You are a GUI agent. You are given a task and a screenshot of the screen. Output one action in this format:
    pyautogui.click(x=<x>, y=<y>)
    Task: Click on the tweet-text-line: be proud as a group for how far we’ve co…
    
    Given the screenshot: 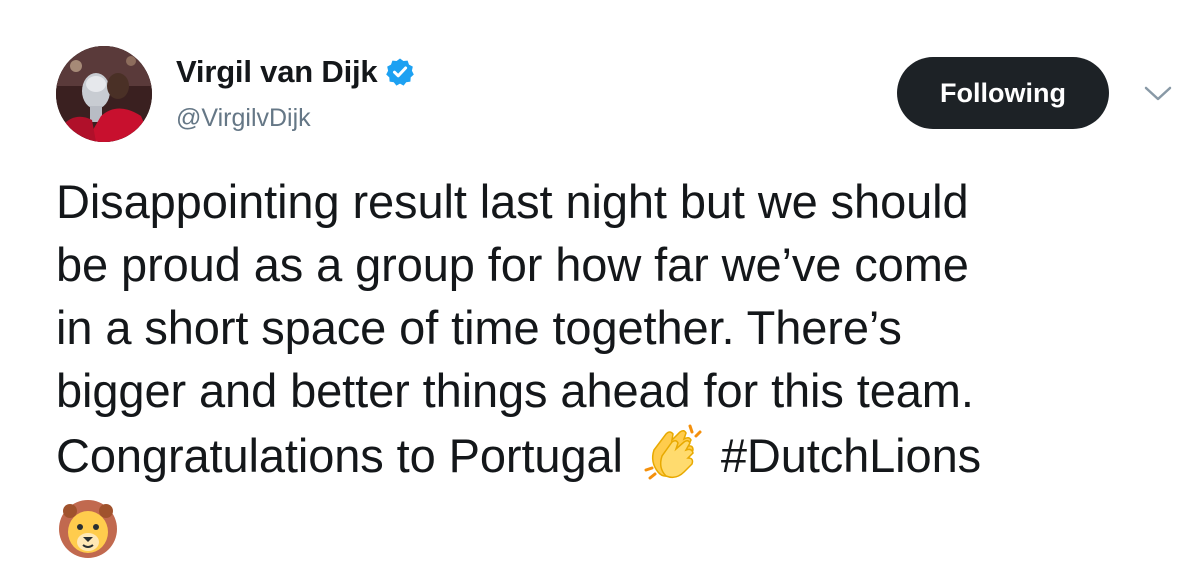 What is the action you would take?
    pyautogui.click(x=512, y=264)
    